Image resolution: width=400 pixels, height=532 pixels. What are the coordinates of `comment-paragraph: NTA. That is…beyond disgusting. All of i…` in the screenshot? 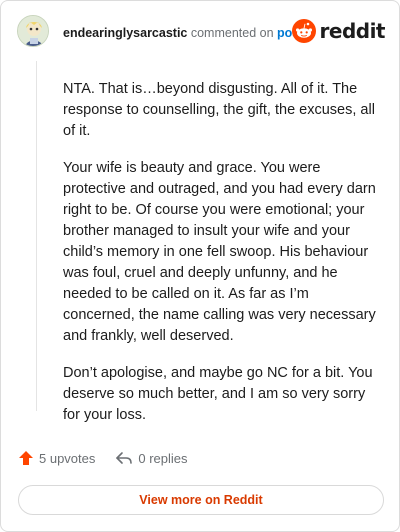 It's located at (219, 110).